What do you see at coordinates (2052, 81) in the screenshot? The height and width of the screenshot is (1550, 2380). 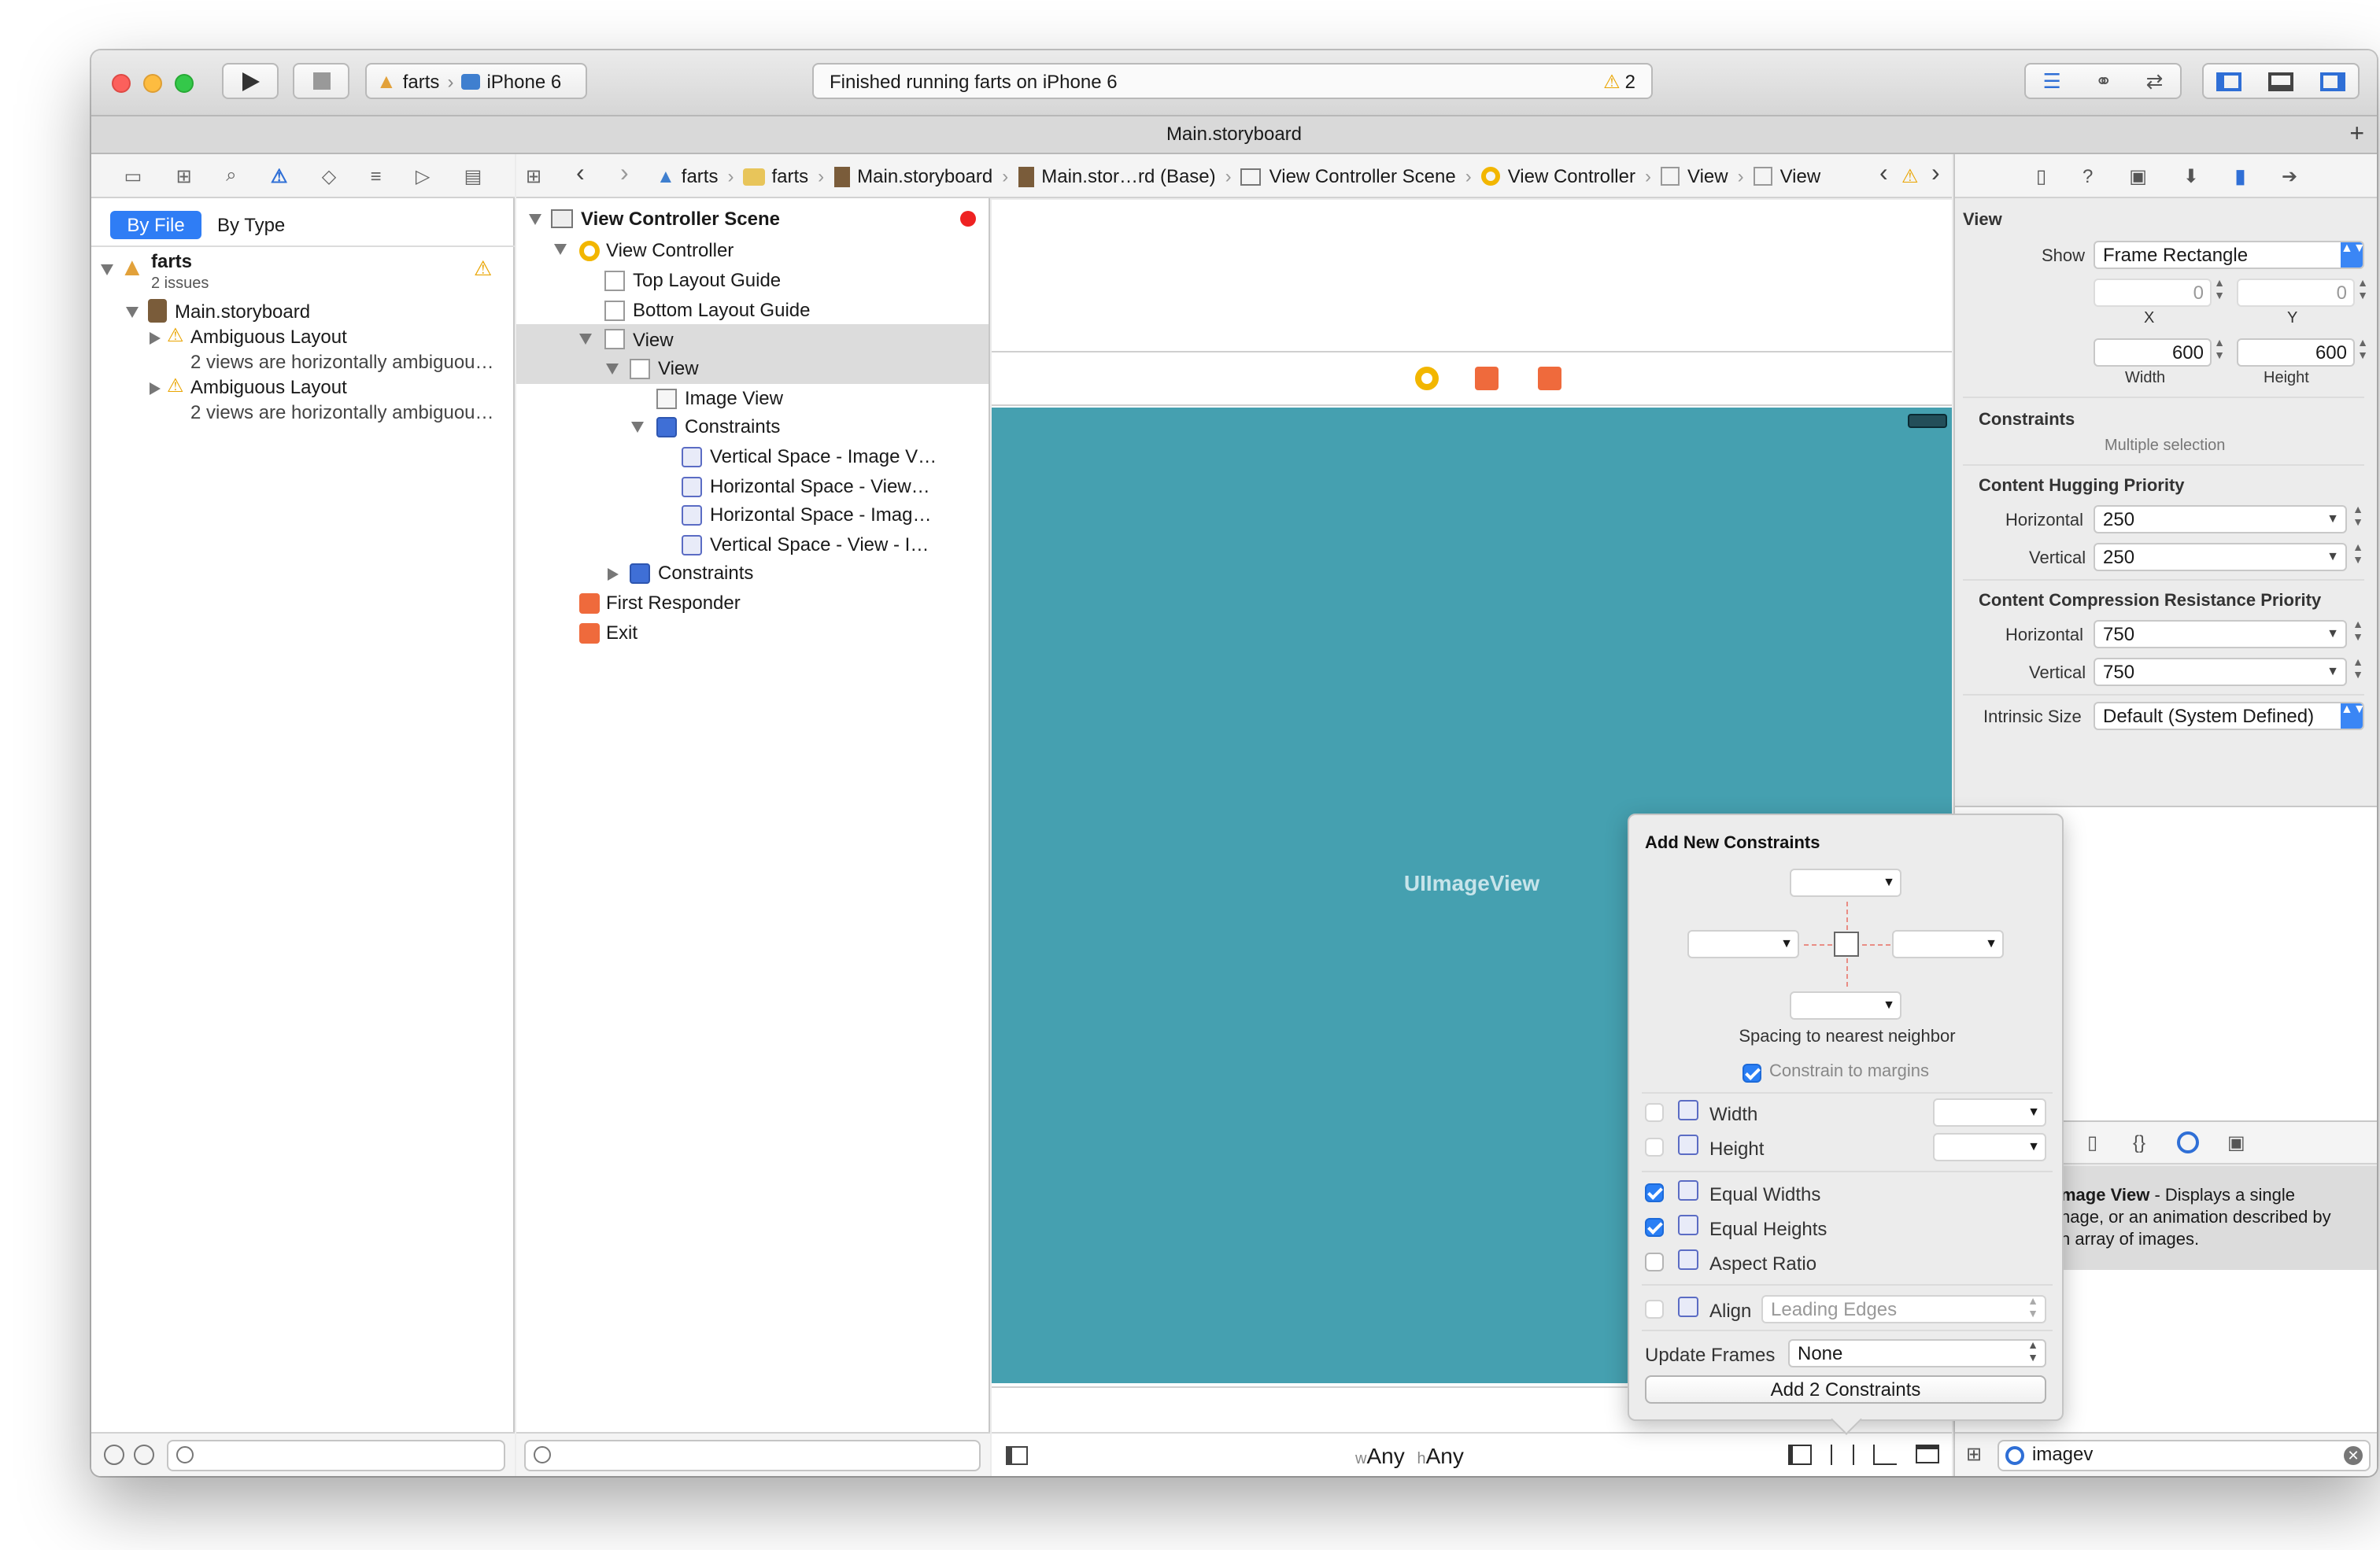 I see `standard-editor-icon: ☰` at bounding box center [2052, 81].